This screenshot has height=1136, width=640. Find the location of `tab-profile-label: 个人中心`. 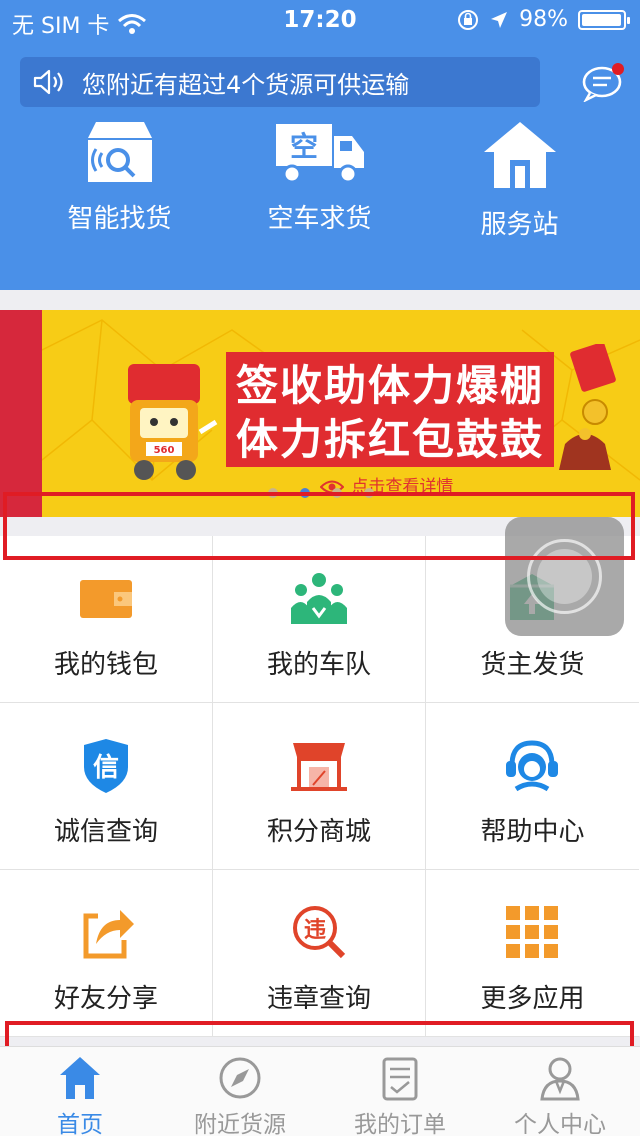

tab-profile-label: 个人中心 is located at coordinates (560, 1124).